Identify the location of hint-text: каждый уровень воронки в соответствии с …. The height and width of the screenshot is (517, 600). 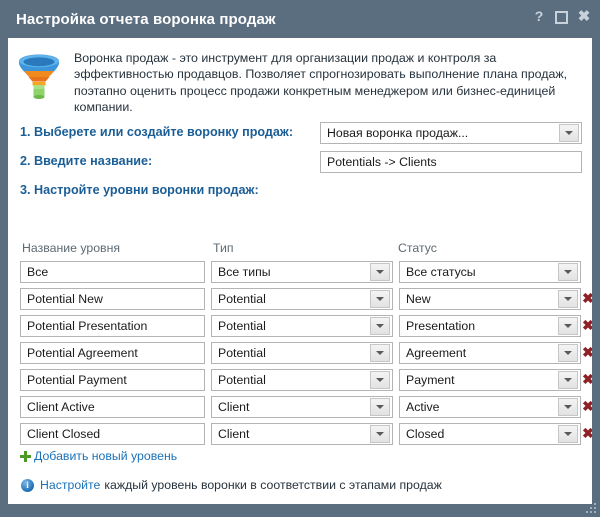
(273, 485).